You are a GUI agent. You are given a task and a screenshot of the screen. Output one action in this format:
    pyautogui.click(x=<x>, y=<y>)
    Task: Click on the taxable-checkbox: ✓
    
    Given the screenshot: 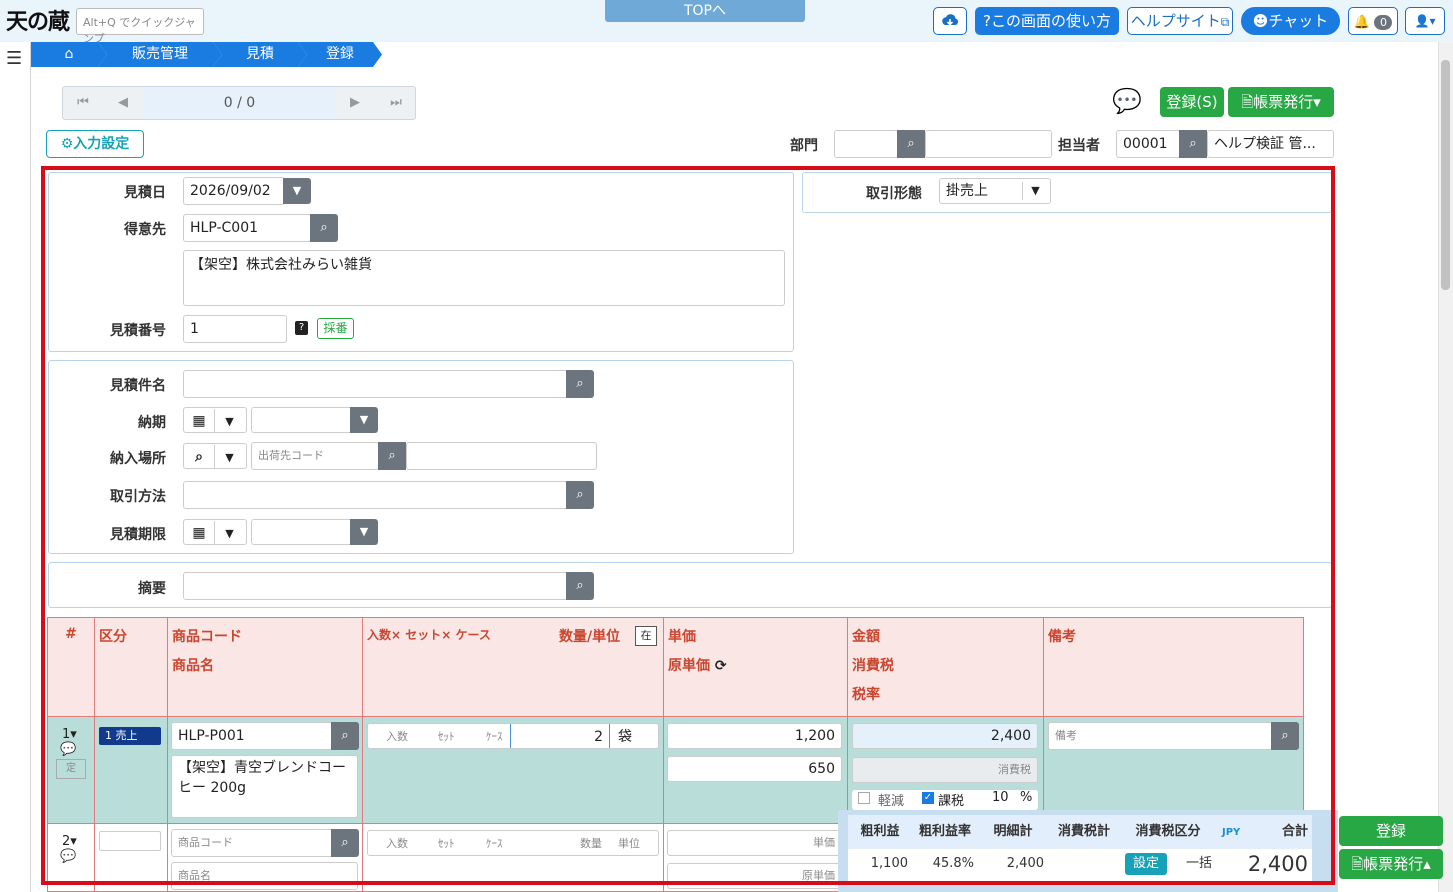 What is the action you would take?
    pyautogui.click(x=928, y=798)
    